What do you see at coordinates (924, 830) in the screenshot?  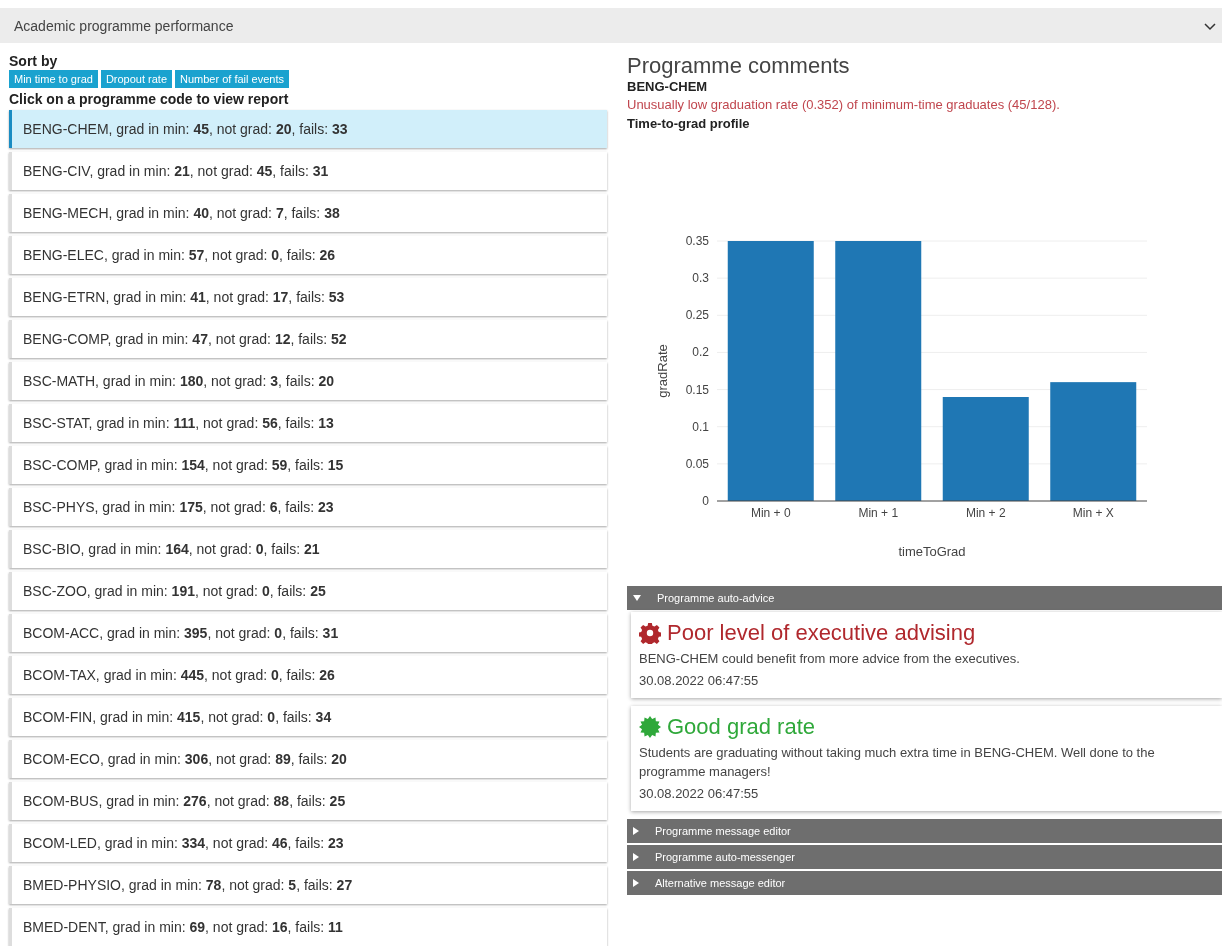 I see `panel-header: Programme message editor` at bounding box center [924, 830].